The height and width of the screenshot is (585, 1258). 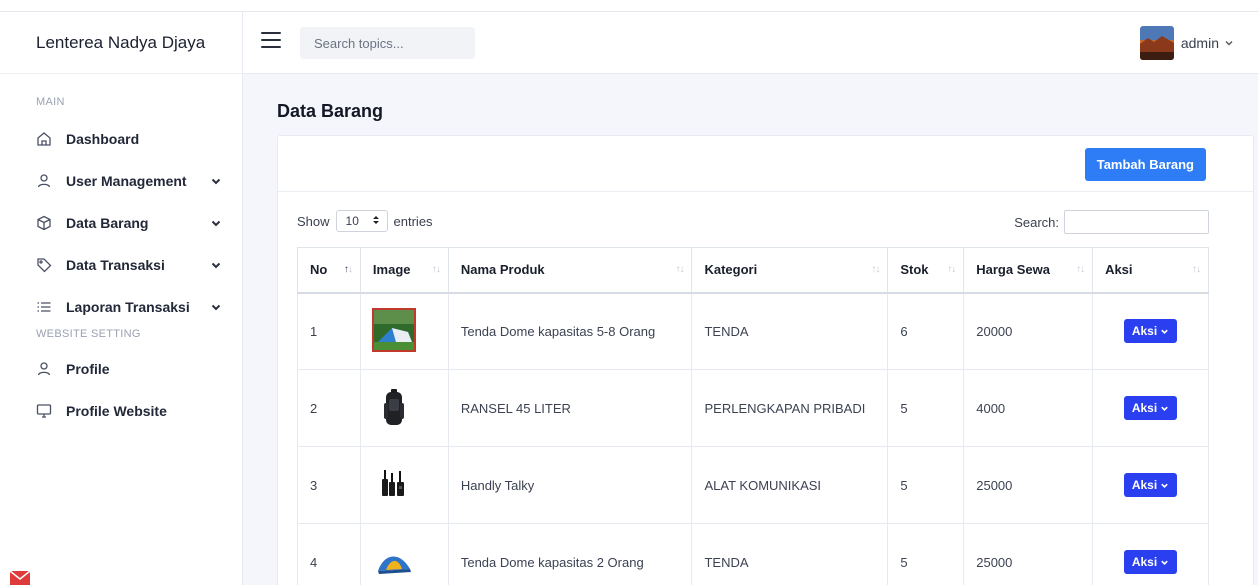 I want to click on entries-length: Show 10 entries, so click(x=365, y=221).